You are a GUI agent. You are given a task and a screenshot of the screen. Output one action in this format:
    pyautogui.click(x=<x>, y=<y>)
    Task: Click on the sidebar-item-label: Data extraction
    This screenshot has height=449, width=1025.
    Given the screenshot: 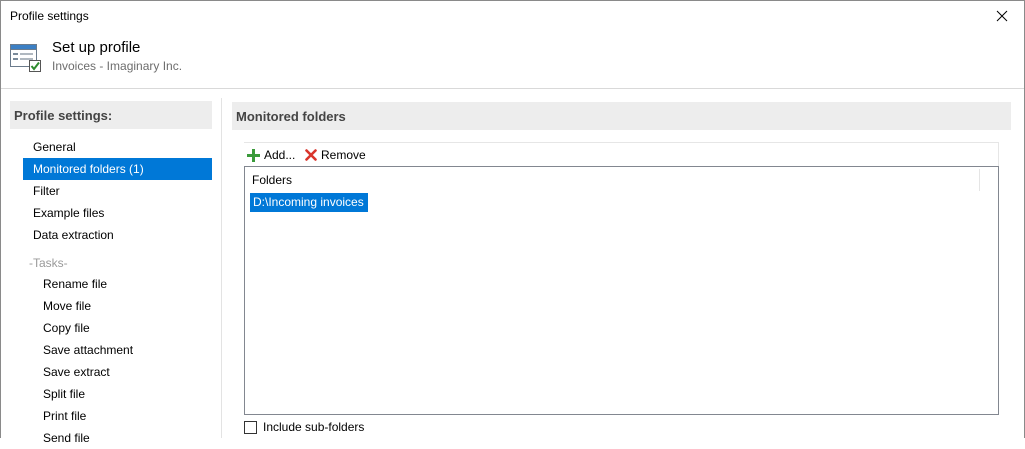 What is the action you would take?
    pyautogui.click(x=73, y=235)
    